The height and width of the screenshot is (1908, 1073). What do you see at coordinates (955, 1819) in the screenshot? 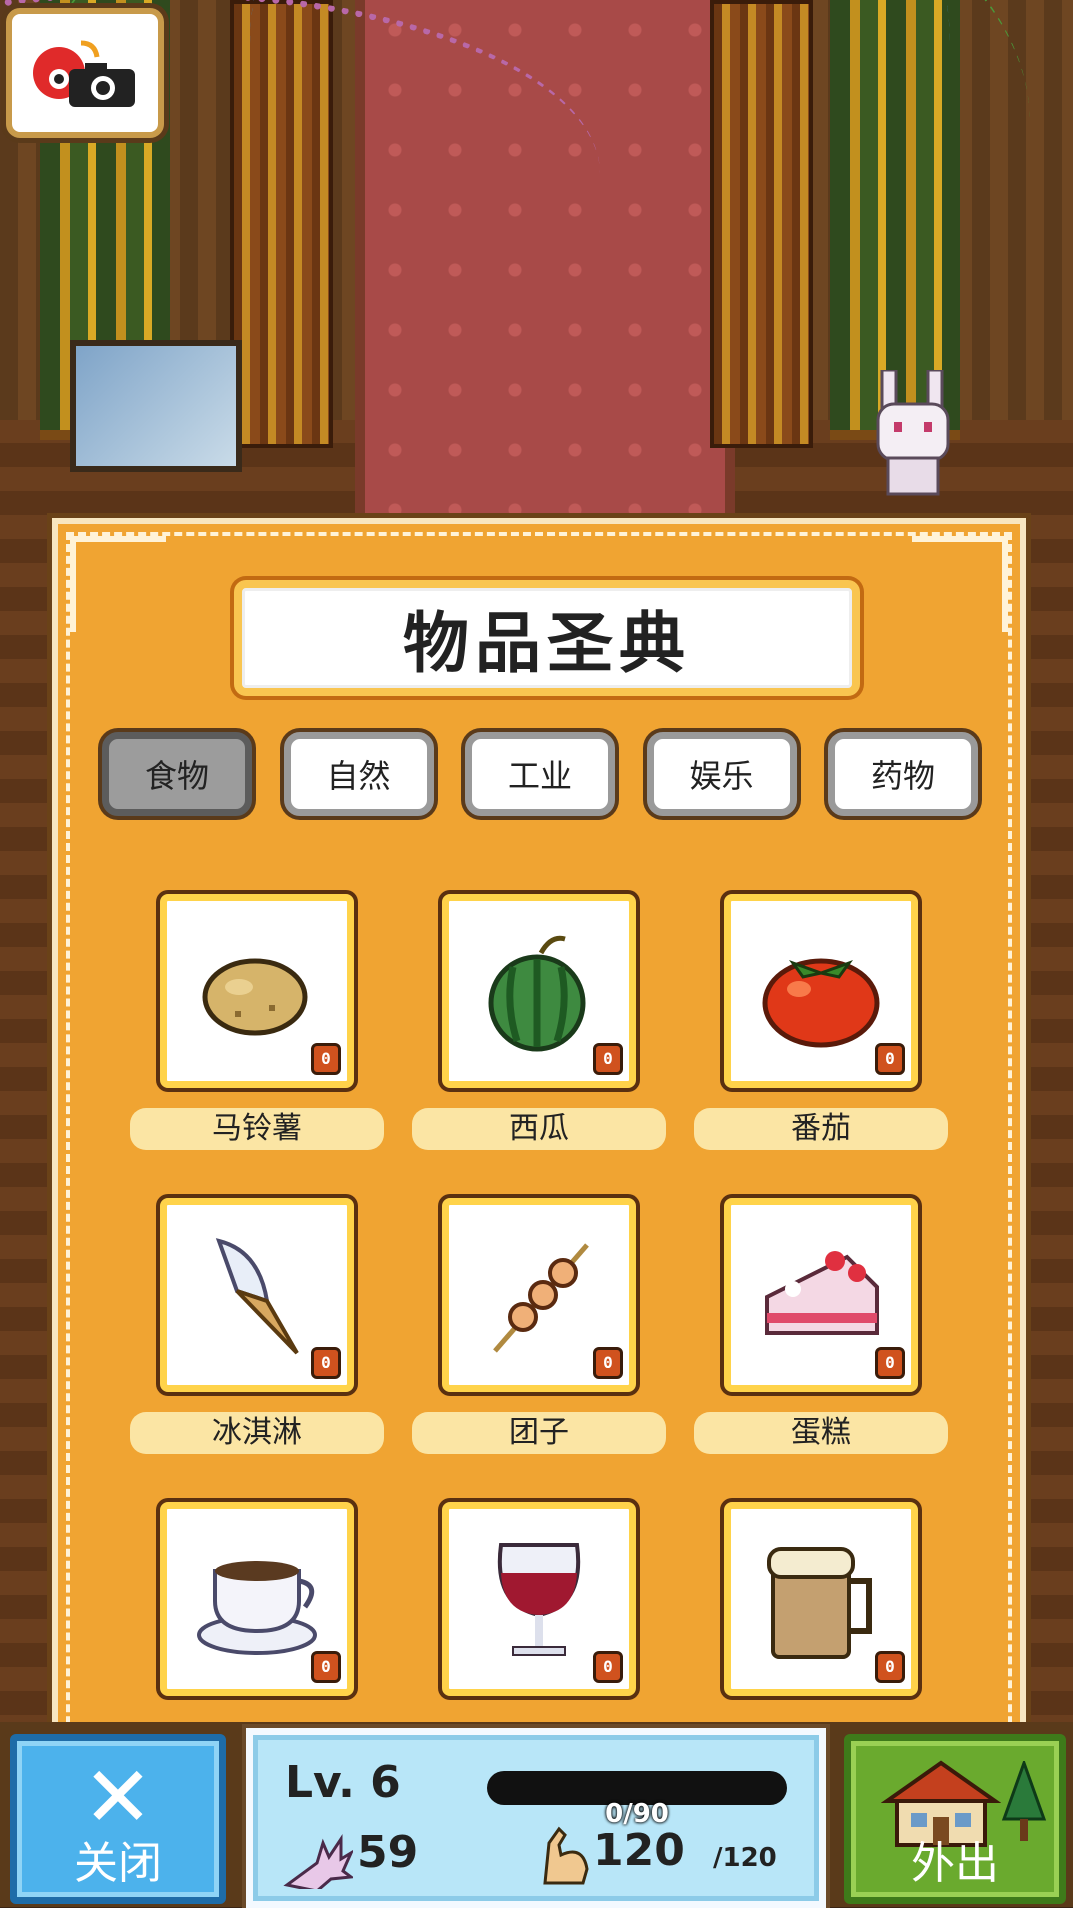
I see `go-out-button: 外出` at bounding box center [955, 1819].